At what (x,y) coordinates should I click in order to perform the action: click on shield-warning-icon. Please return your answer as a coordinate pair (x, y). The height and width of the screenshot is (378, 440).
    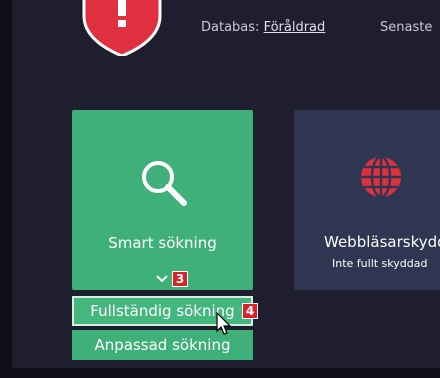
    Looking at the image, I should click on (122, 28).